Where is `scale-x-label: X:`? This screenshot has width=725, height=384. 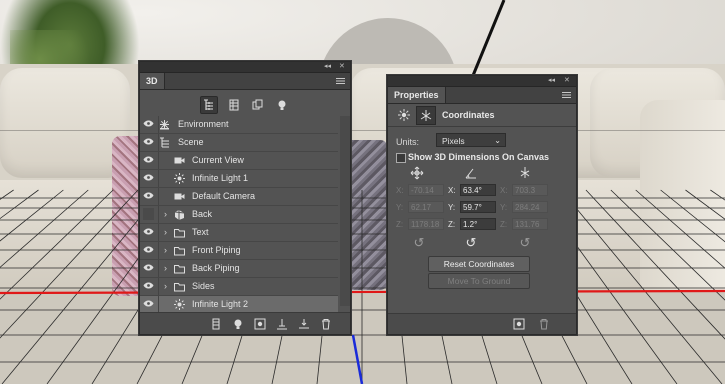 scale-x-label: X: is located at coordinates (504, 190).